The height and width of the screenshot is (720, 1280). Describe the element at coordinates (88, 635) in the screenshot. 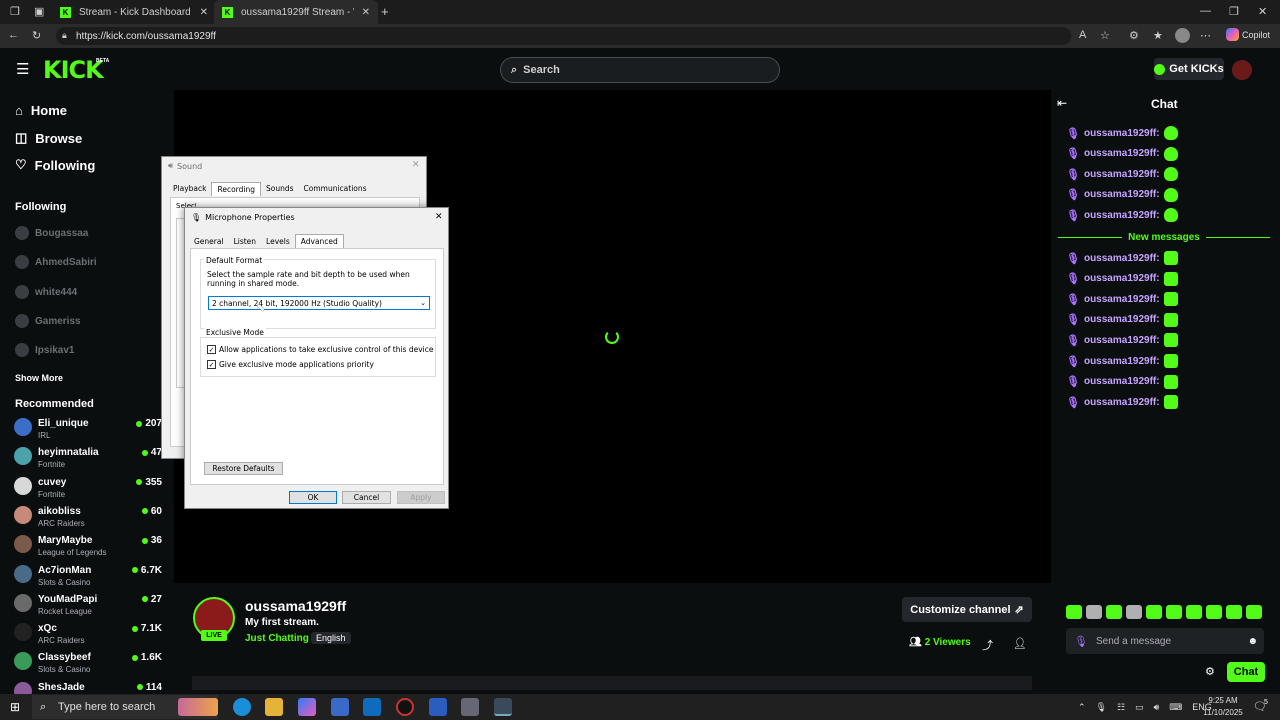

I see `recommended-item: xQc ARC Raiders 7.1K` at that location.